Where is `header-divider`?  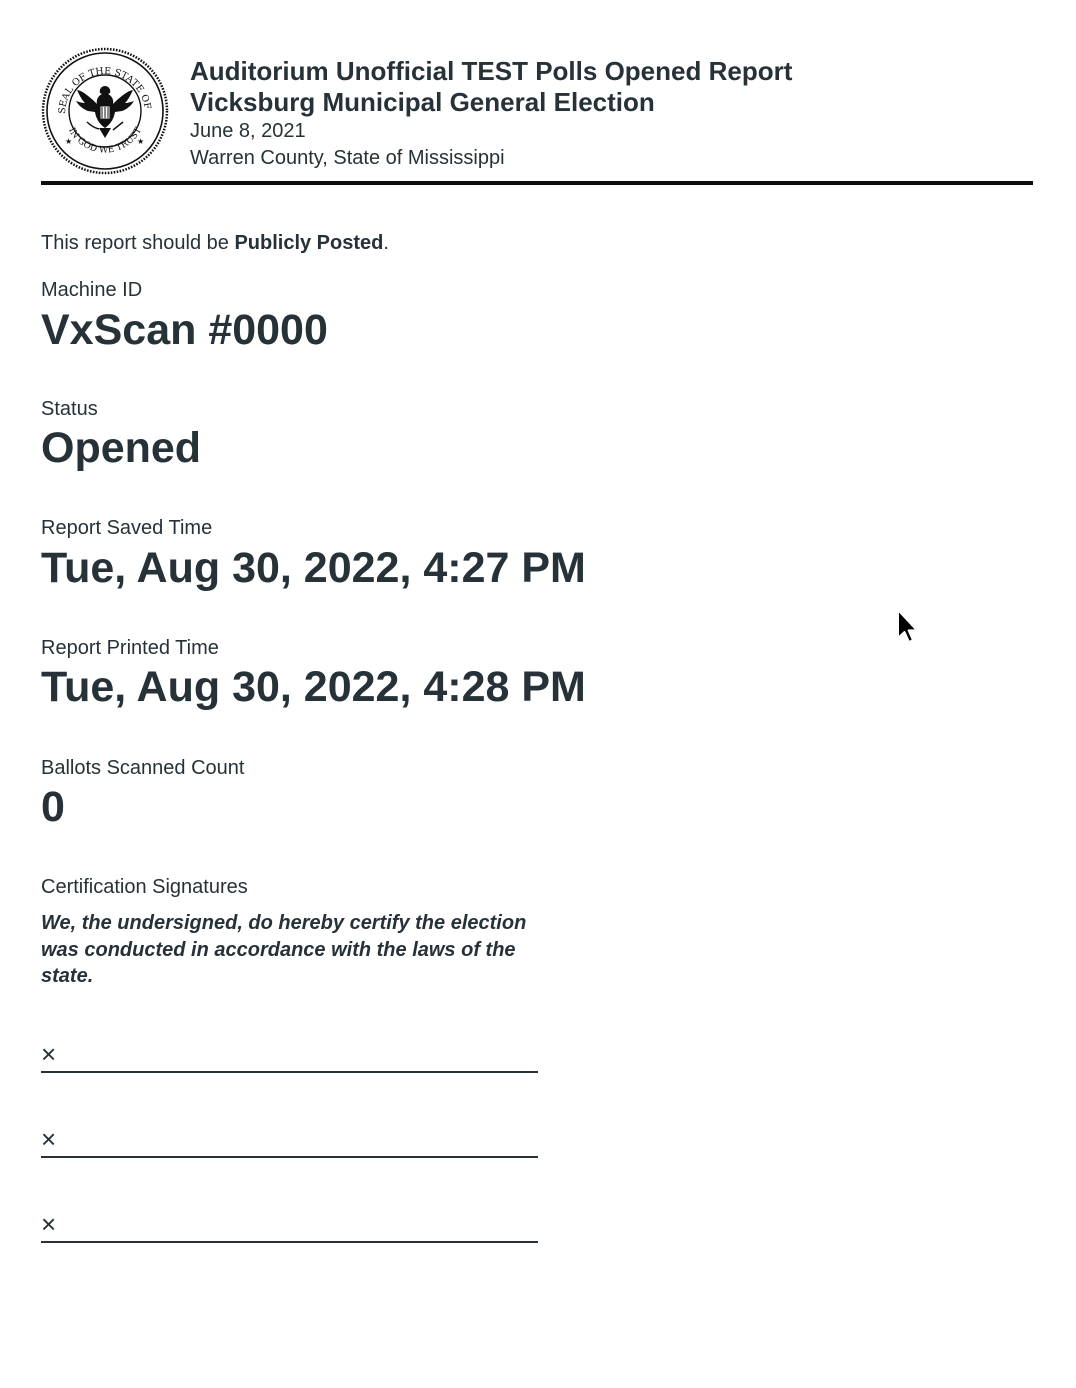
header-divider is located at coordinates (537, 183).